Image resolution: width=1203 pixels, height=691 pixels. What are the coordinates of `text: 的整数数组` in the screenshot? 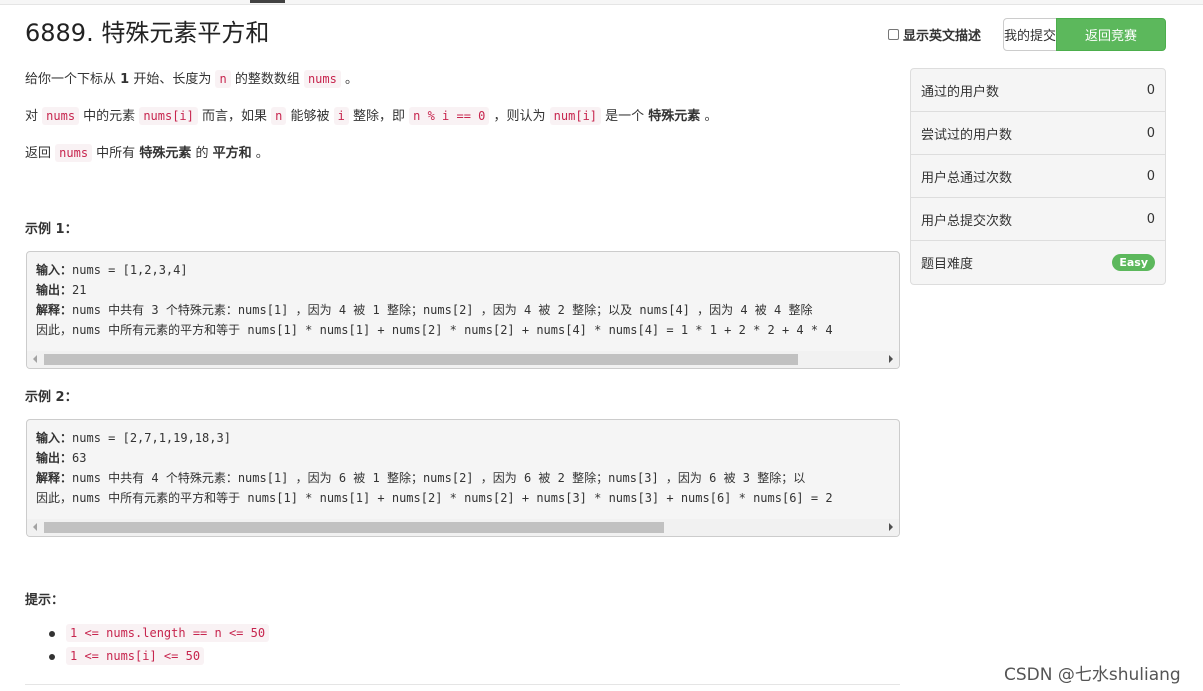 It's located at (267, 79).